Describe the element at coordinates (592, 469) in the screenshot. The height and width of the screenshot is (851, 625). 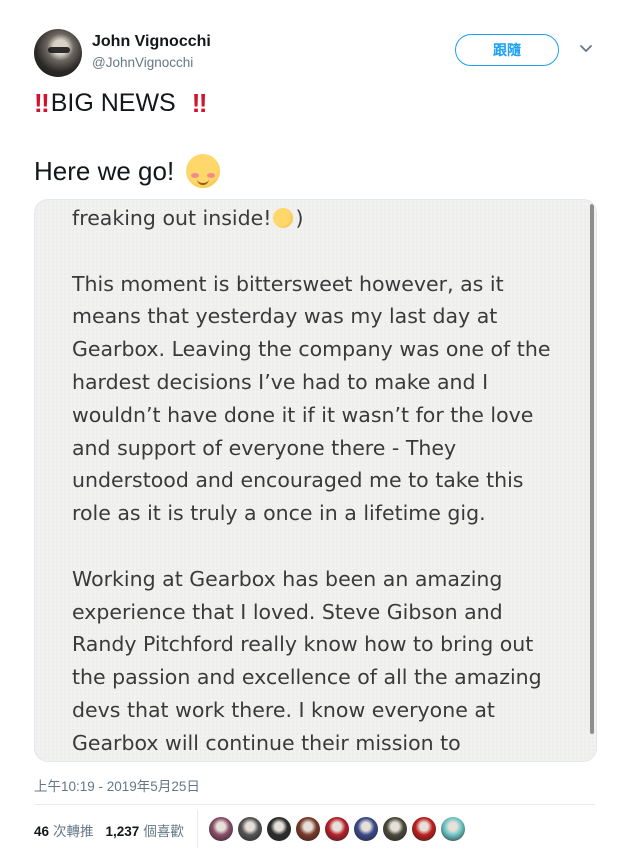
I see `image-scrollbar` at that location.